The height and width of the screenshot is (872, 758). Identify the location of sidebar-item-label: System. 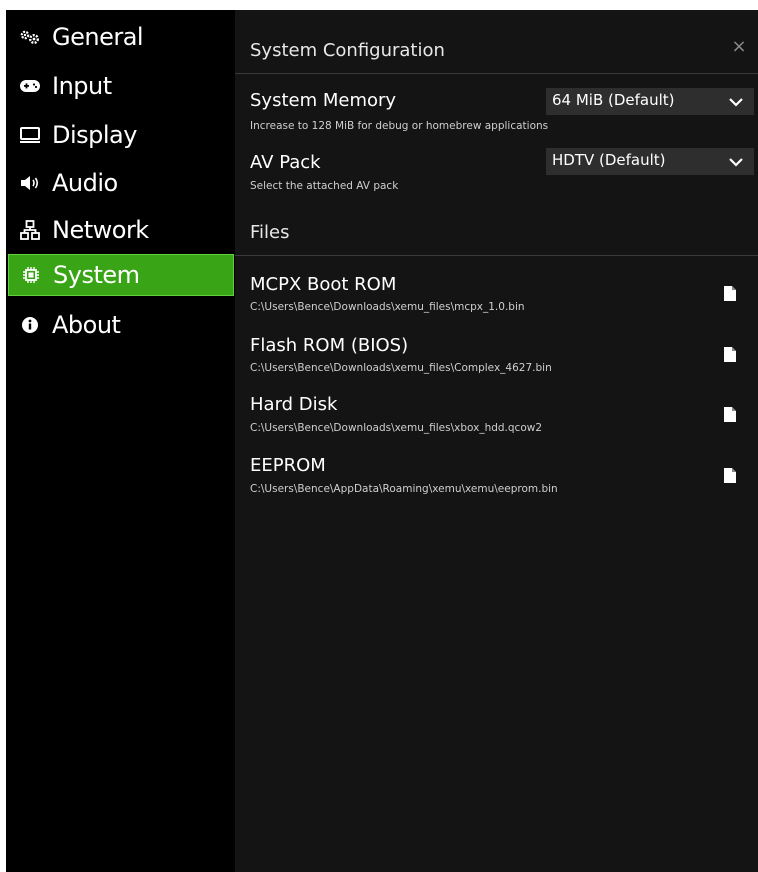
(96, 275).